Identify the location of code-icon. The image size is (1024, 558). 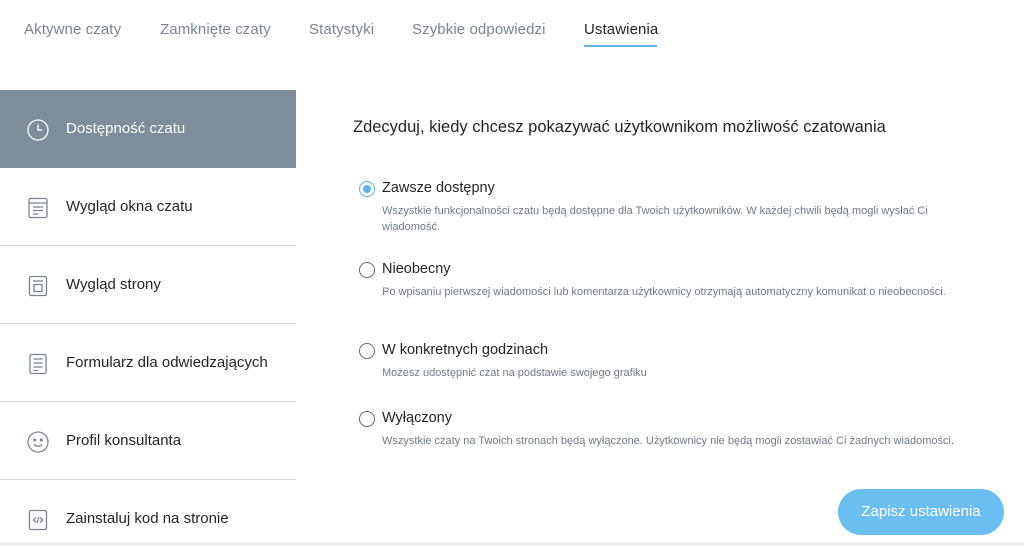
(38, 520).